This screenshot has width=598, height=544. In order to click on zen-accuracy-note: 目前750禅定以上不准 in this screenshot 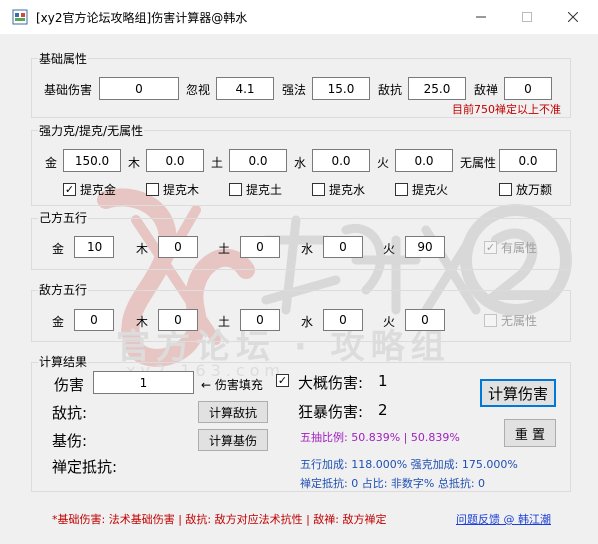, I will do `click(506, 109)`.